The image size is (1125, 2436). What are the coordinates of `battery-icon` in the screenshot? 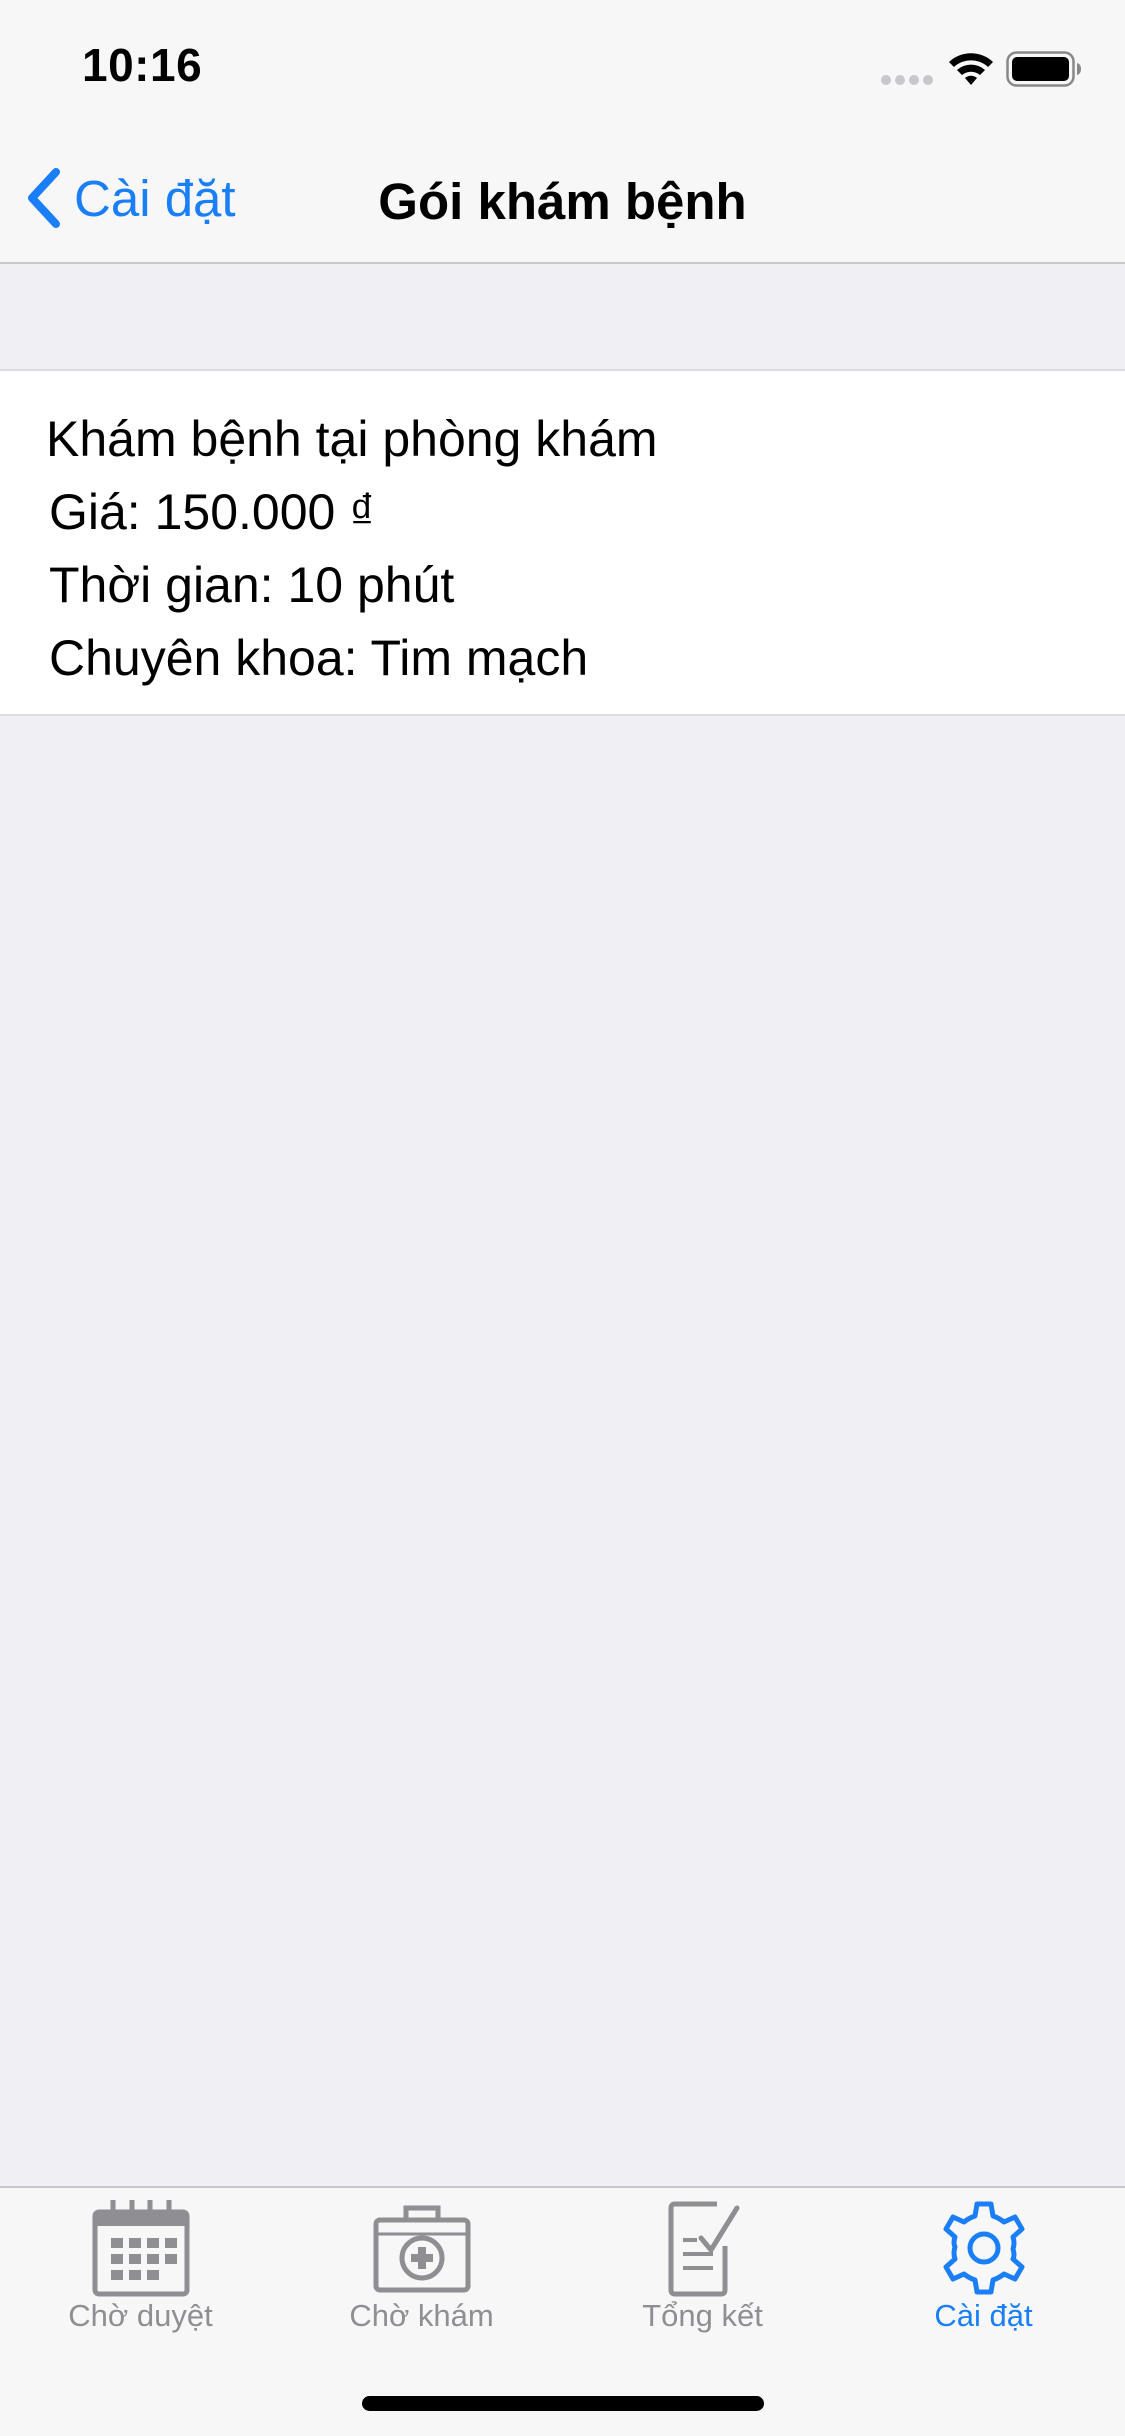 It's located at (1043, 69).